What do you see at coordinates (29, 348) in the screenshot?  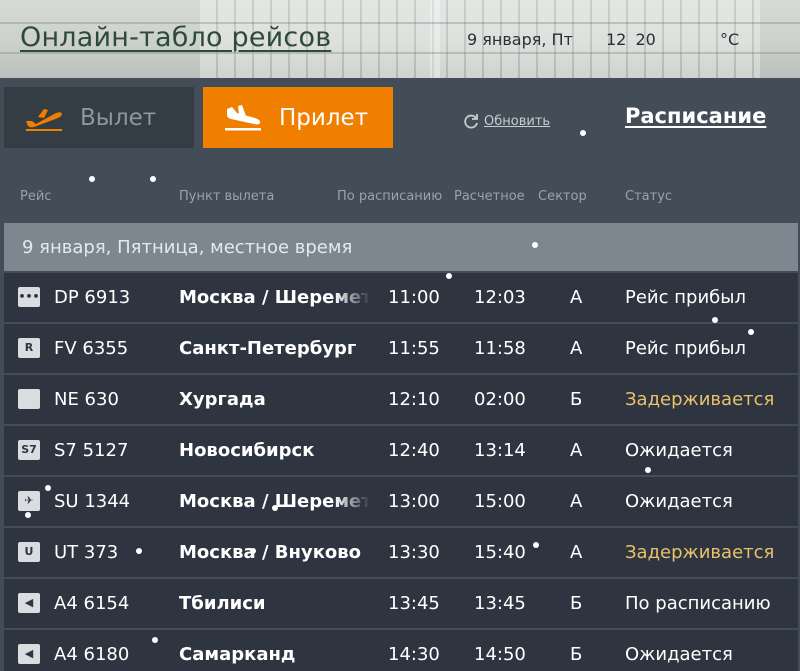 I see `airline-logo-r-icon: R` at bounding box center [29, 348].